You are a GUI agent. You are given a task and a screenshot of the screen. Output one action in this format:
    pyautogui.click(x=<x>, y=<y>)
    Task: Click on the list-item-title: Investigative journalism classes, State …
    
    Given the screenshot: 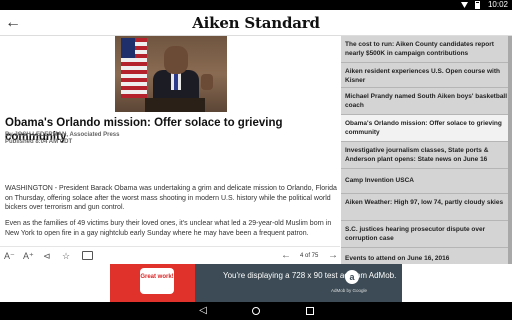 What is the action you would take?
    pyautogui.click(x=417, y=155)
    